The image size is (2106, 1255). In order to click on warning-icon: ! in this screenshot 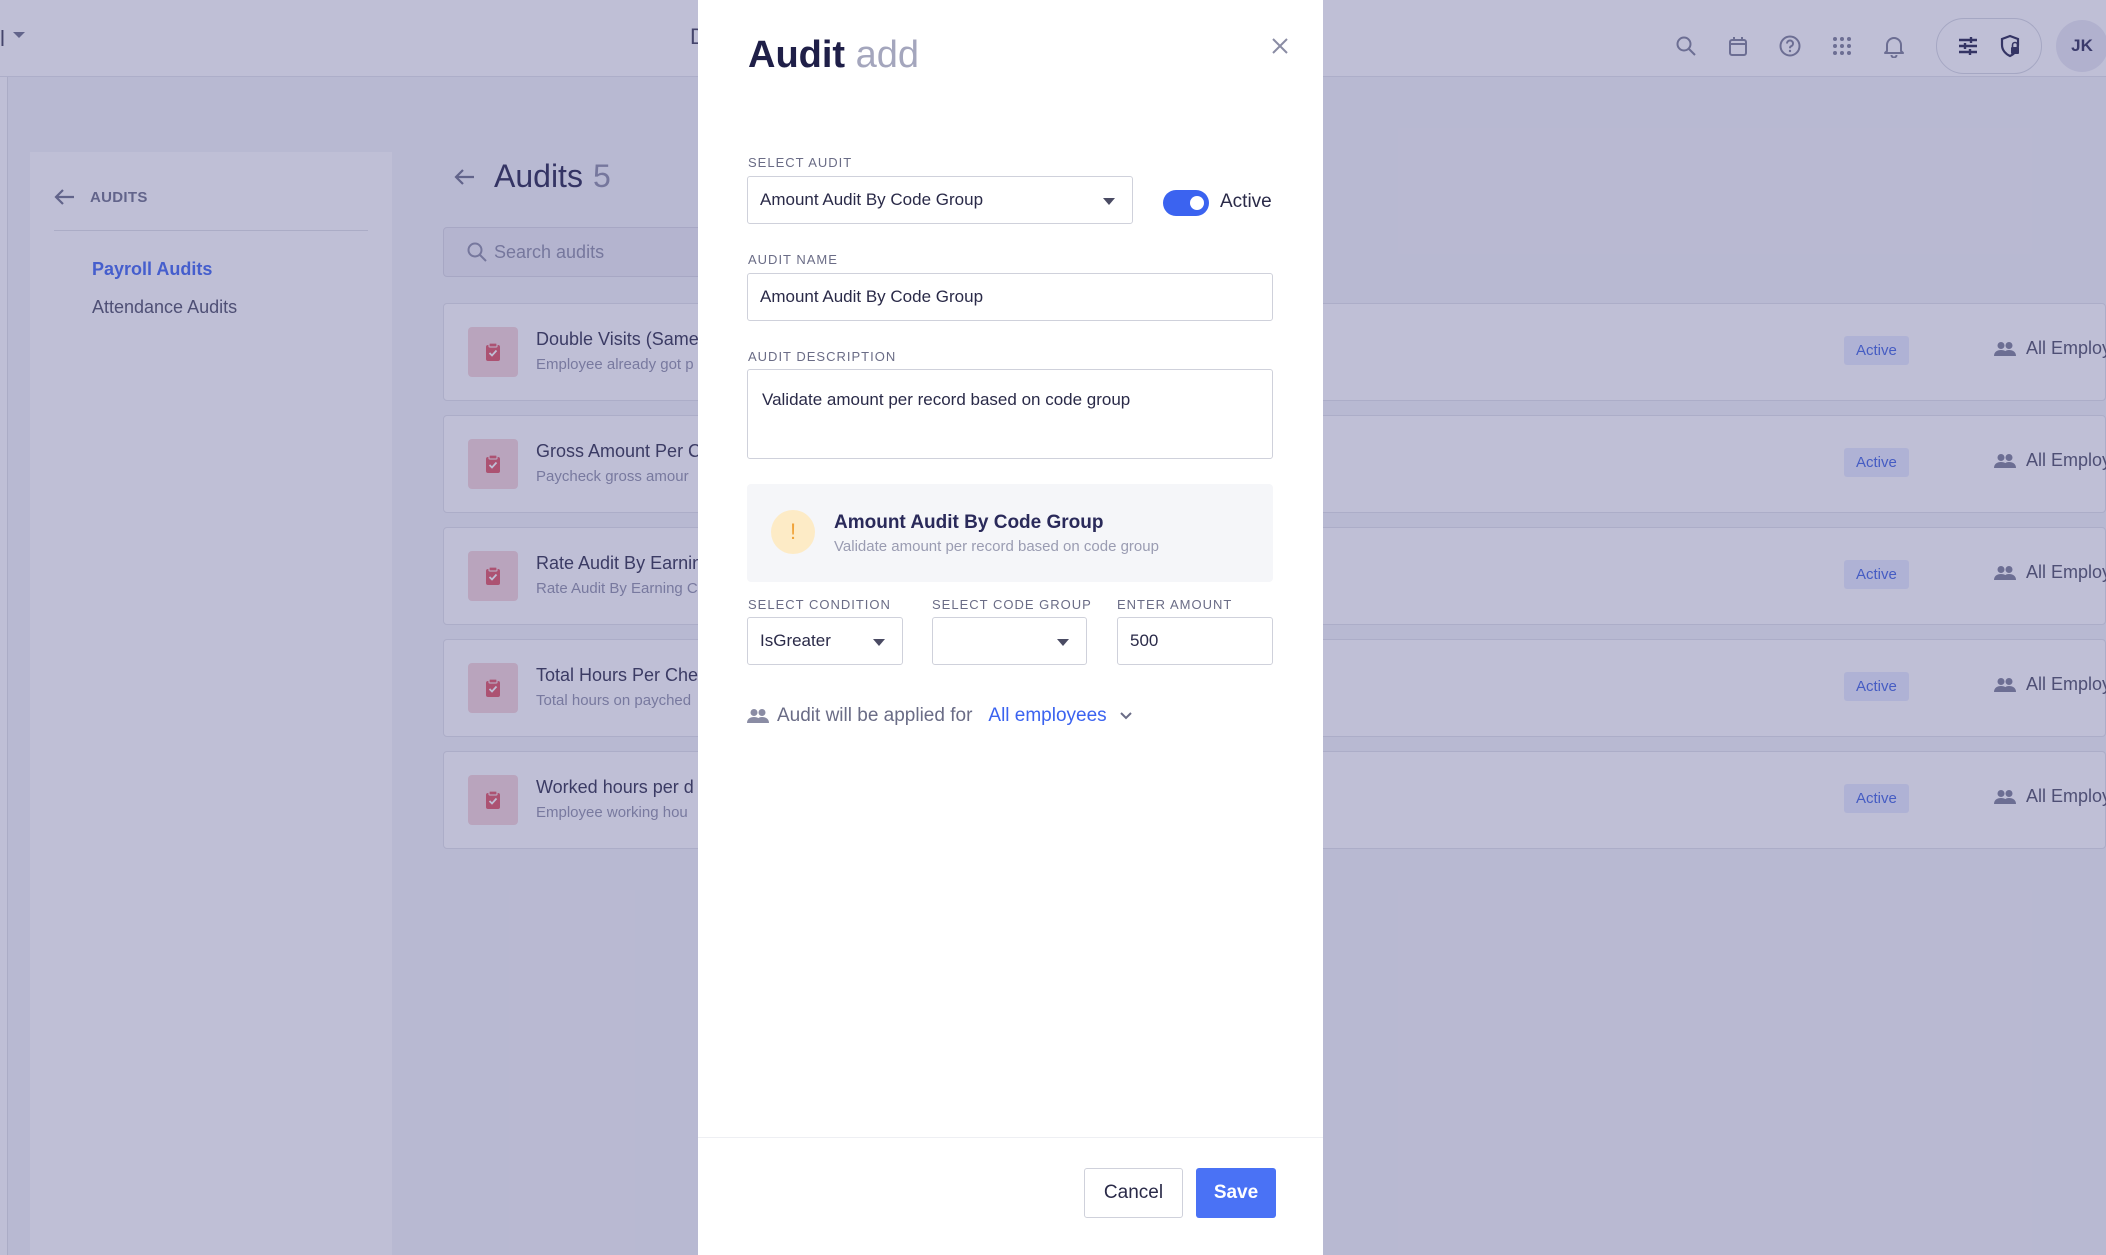, I will do `click(793, 532)`.